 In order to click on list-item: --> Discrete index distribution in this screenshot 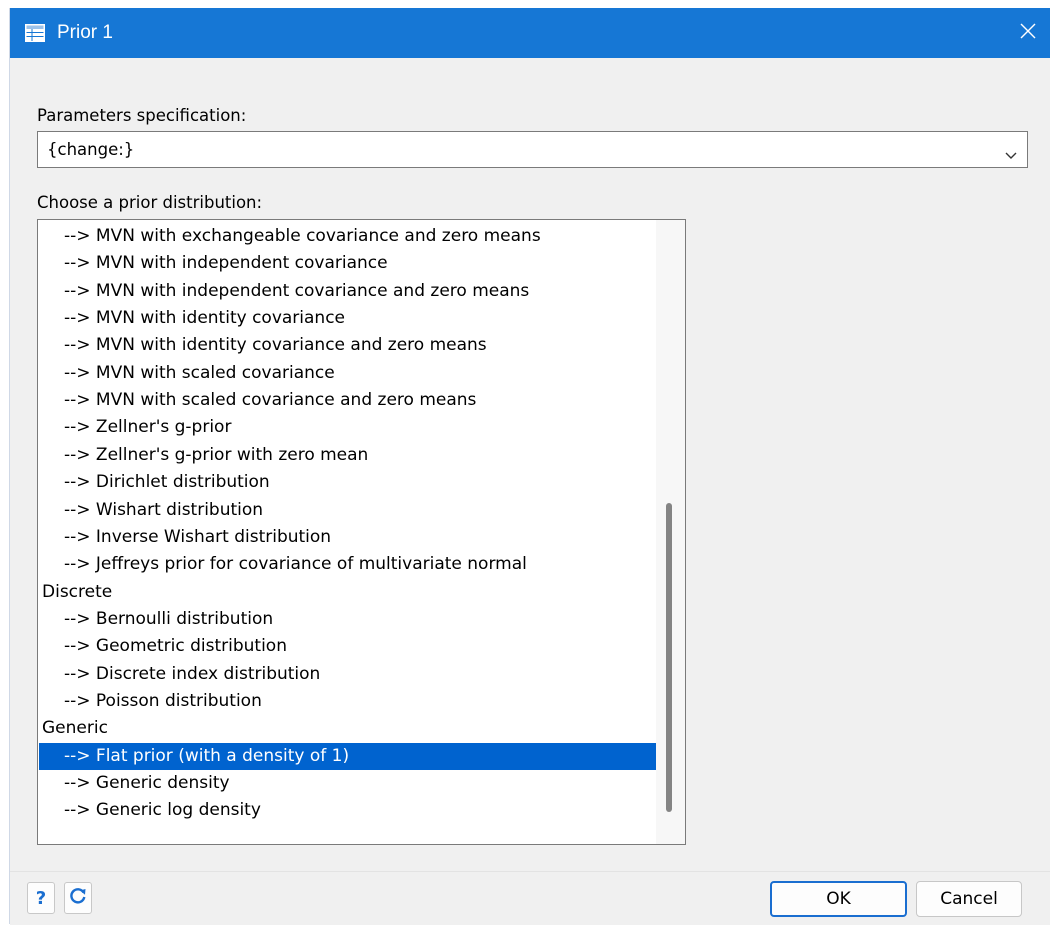, I will do `click(347, 674)`.